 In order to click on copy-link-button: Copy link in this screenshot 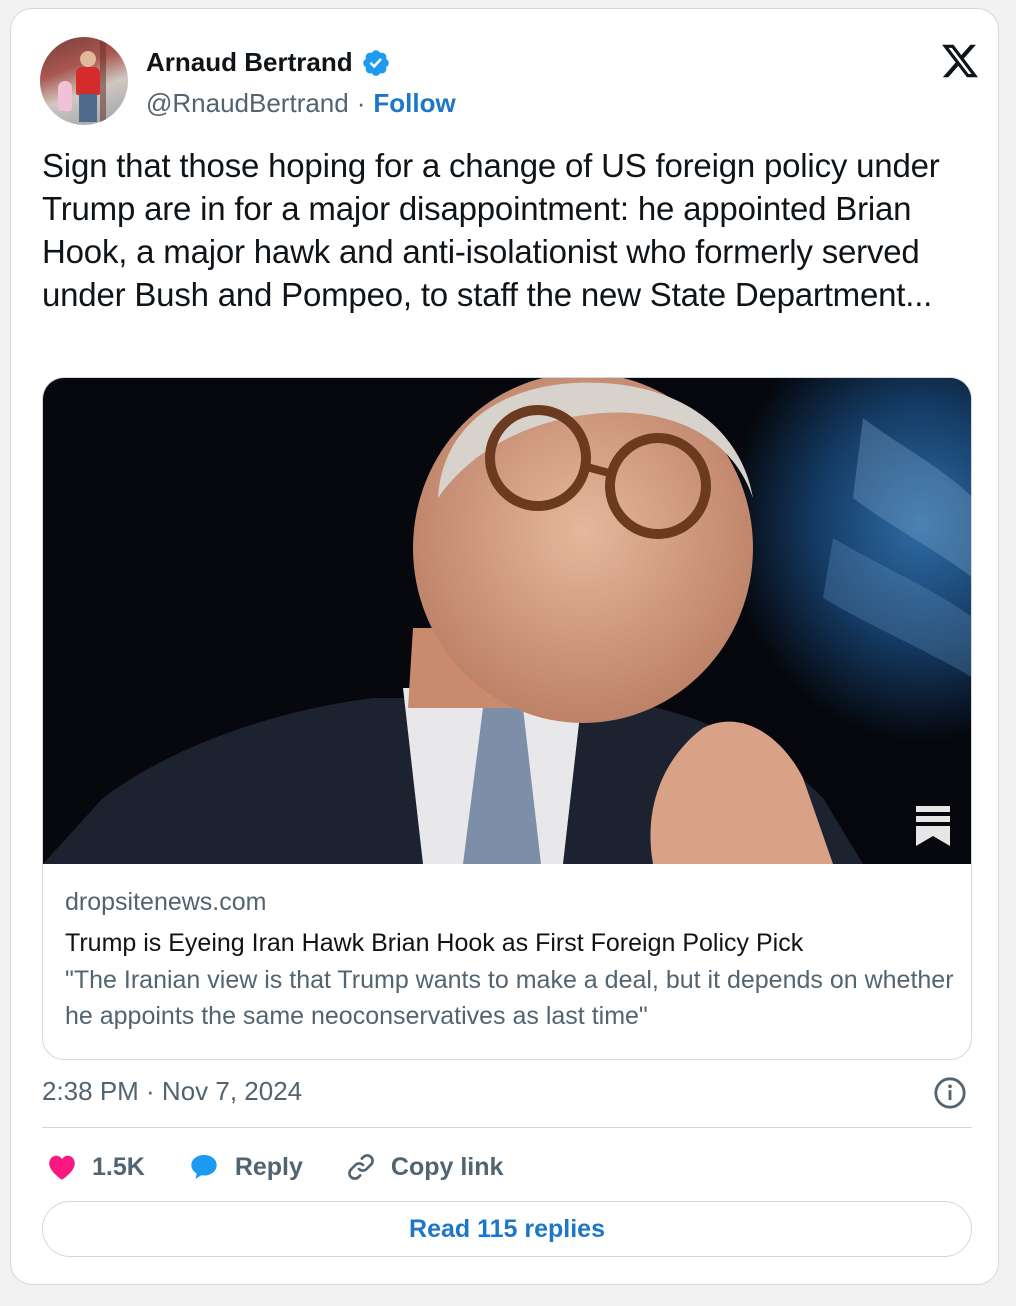, I will do `click(424, 1167)`.